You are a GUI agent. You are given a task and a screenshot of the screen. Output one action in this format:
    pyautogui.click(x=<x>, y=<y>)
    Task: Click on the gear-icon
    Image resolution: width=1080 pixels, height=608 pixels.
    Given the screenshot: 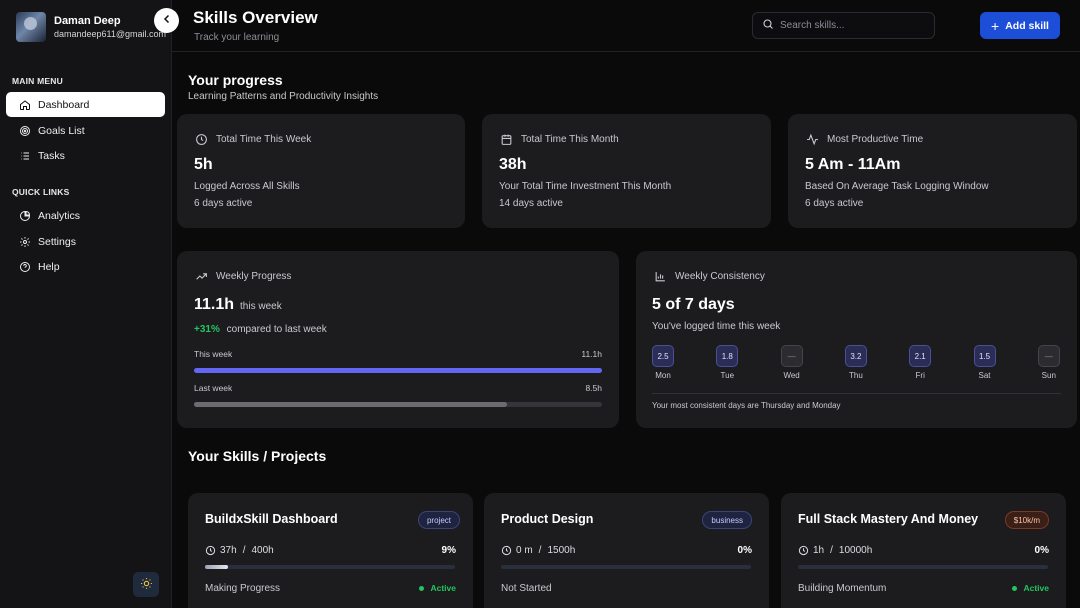 What is the action you would take?
    pyautogui.click(x=25, y=242)
    